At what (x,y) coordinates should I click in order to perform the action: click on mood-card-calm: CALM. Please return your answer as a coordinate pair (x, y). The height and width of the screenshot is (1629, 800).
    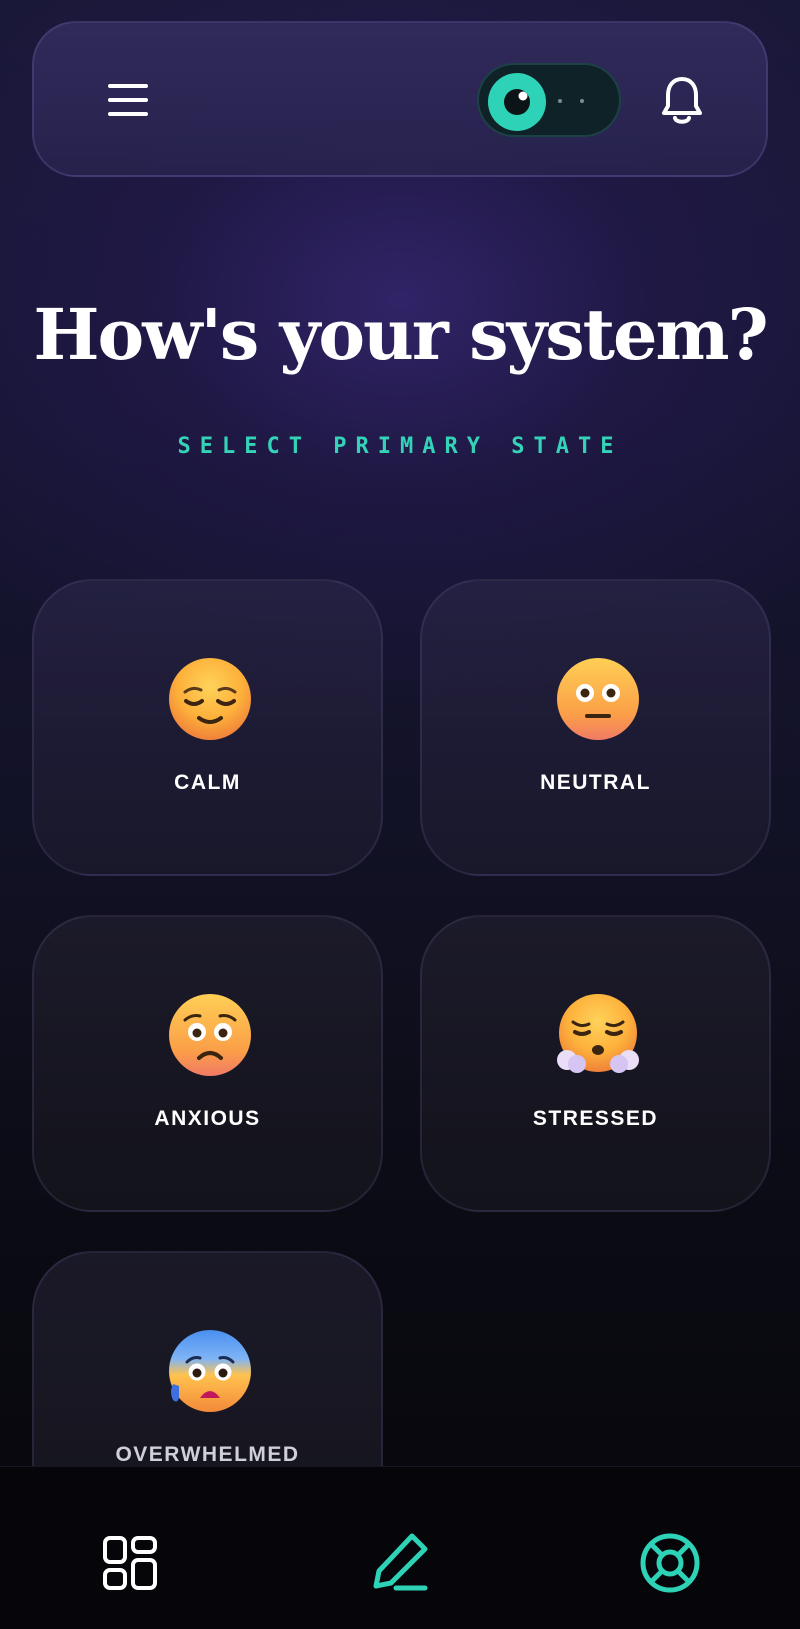
    Looking at the image, I should click on (207, 727).